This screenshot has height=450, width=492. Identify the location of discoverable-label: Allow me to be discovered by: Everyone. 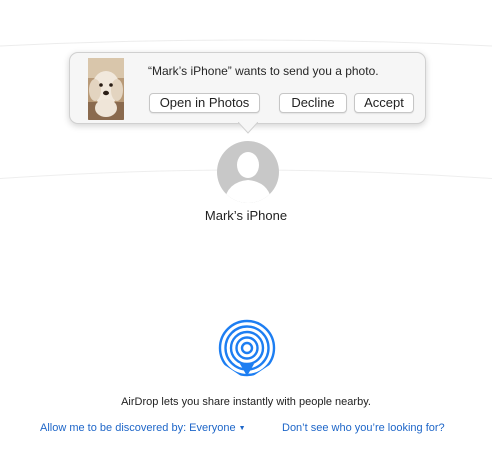
(138, 428).